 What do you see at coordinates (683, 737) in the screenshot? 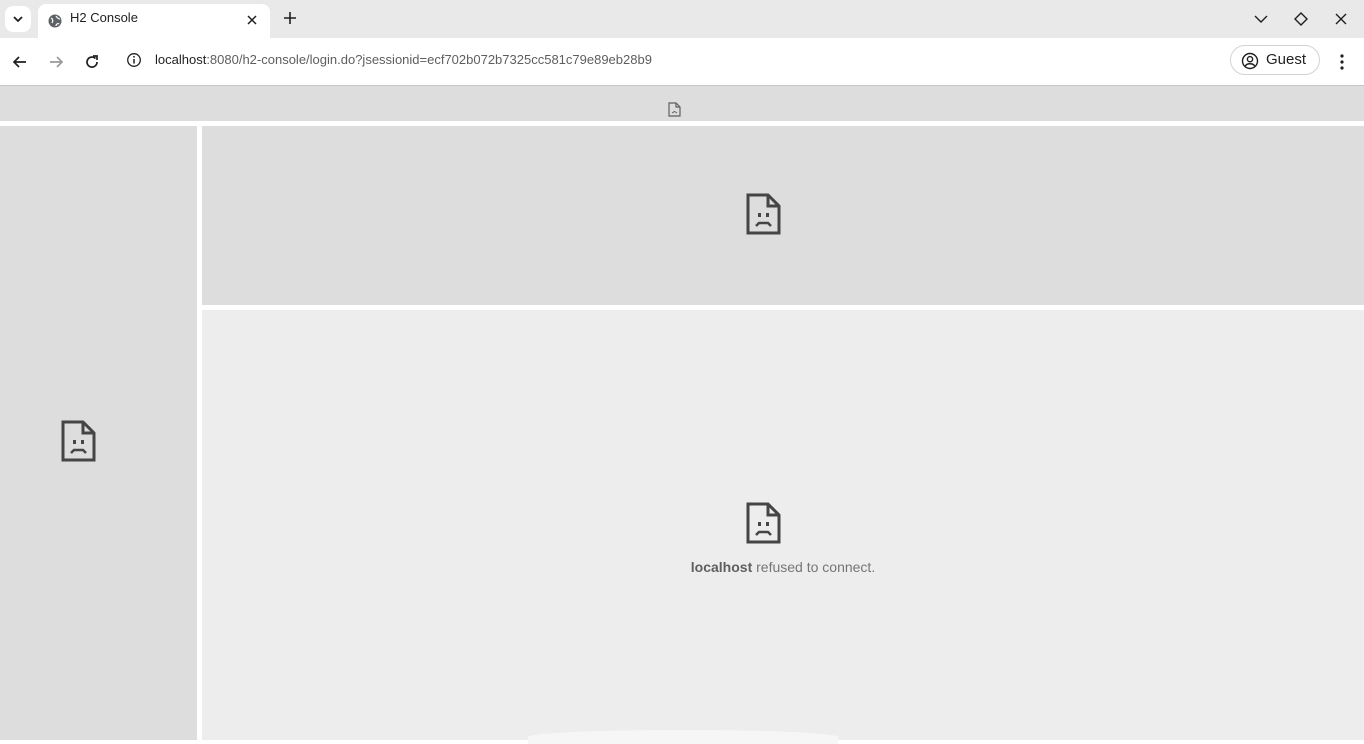
I see `bottom-shadow` at bounding box center [683, 737].